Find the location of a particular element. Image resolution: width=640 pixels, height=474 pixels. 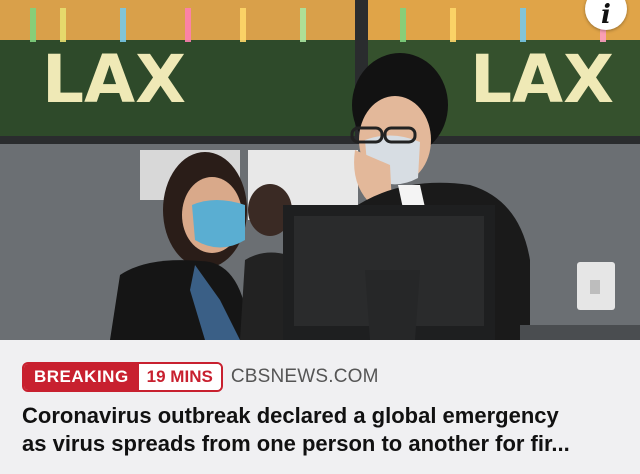

lax-sign-right: LAX is located at coordinates (542, 79).